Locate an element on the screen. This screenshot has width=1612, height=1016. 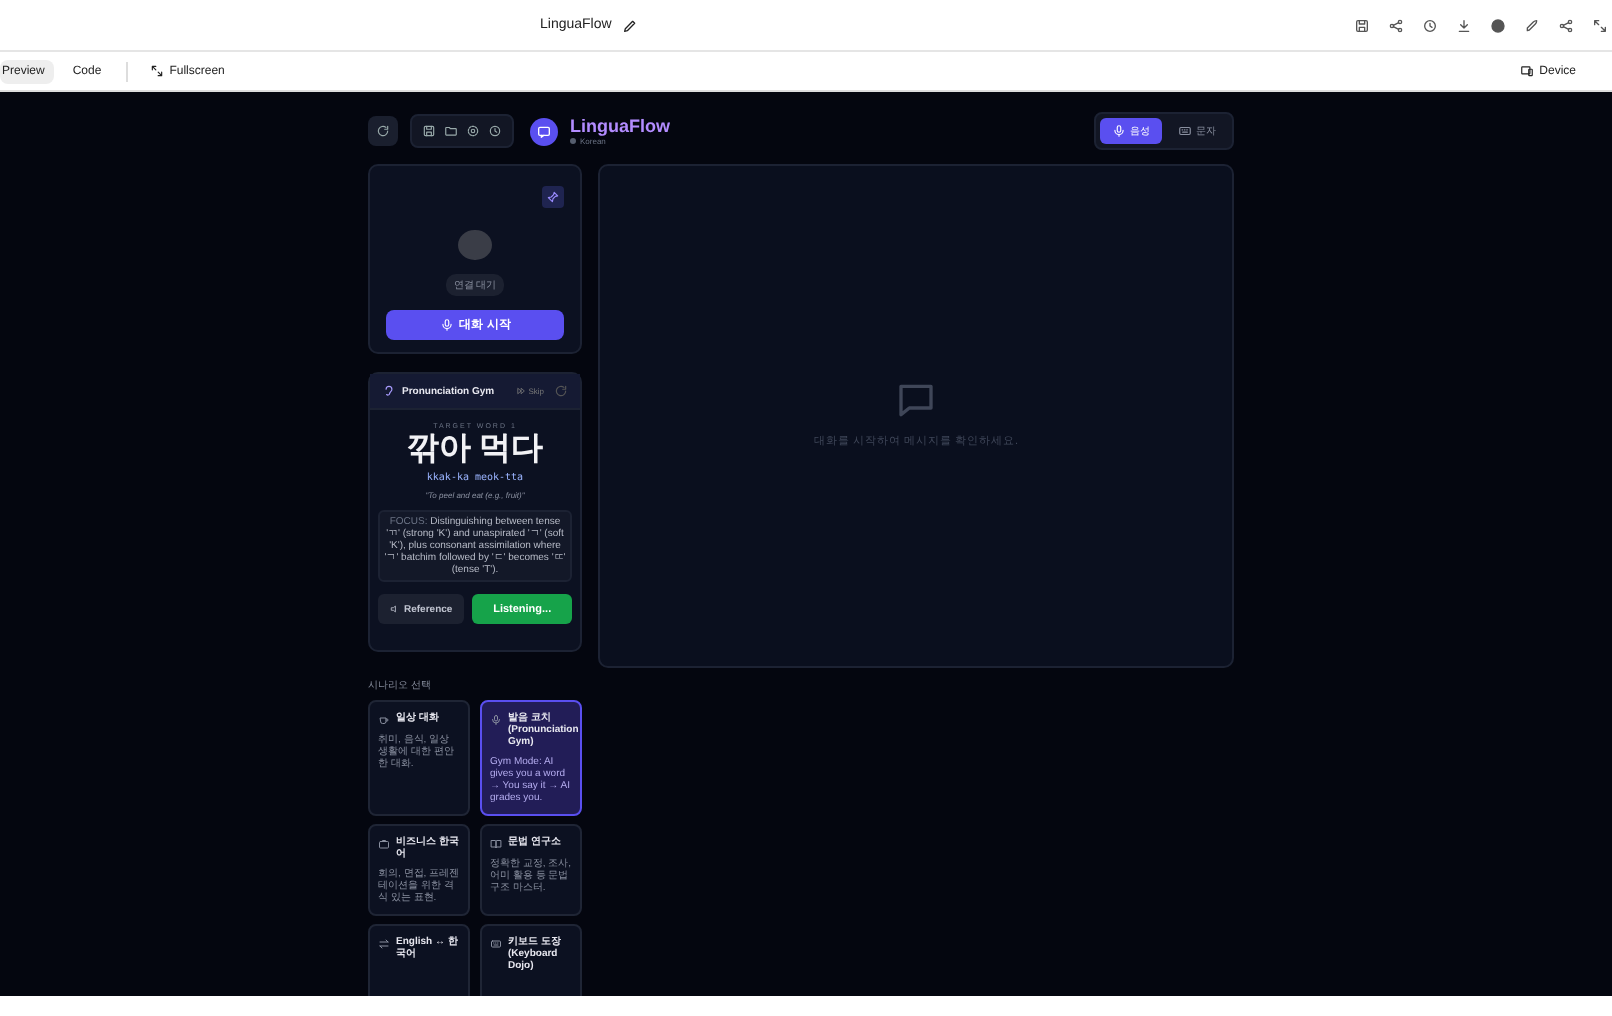
target-word: 깎아 먹다 is located at coordinates (475, 450).